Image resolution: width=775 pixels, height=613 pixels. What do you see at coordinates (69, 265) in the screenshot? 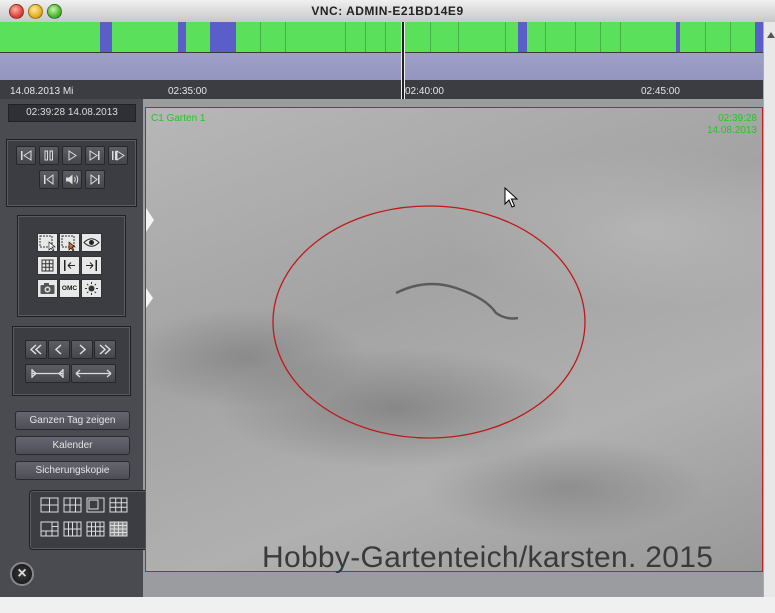
I see `mark-start-icon` at bounding box center [69, 265].